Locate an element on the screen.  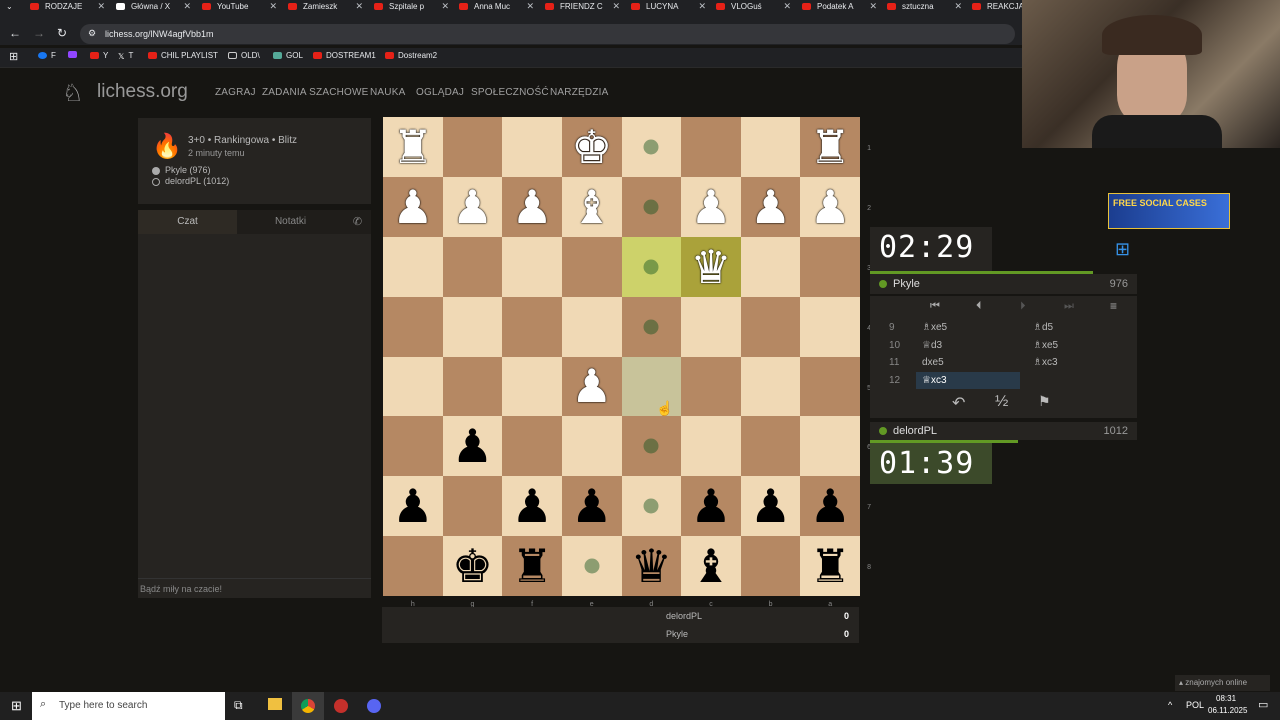
apps-grid-icon: ⊞ is located at coordinates (13, 56).